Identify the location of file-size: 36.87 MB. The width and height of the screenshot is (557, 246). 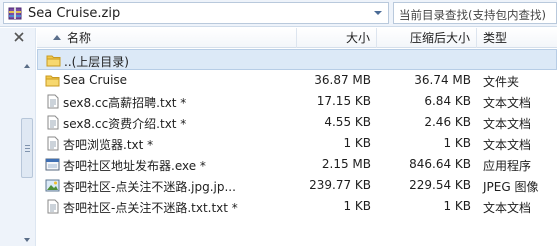
(342, 80).